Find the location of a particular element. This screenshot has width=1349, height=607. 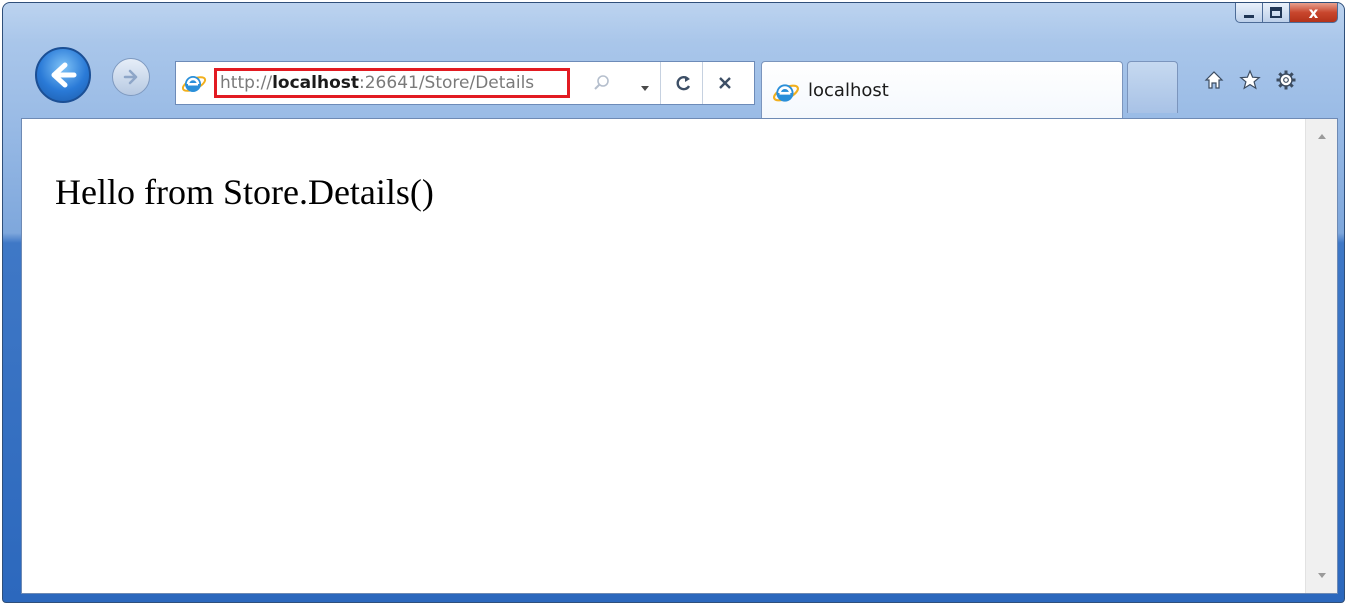

scroll-down-button is located at coordinates (1321, 576).